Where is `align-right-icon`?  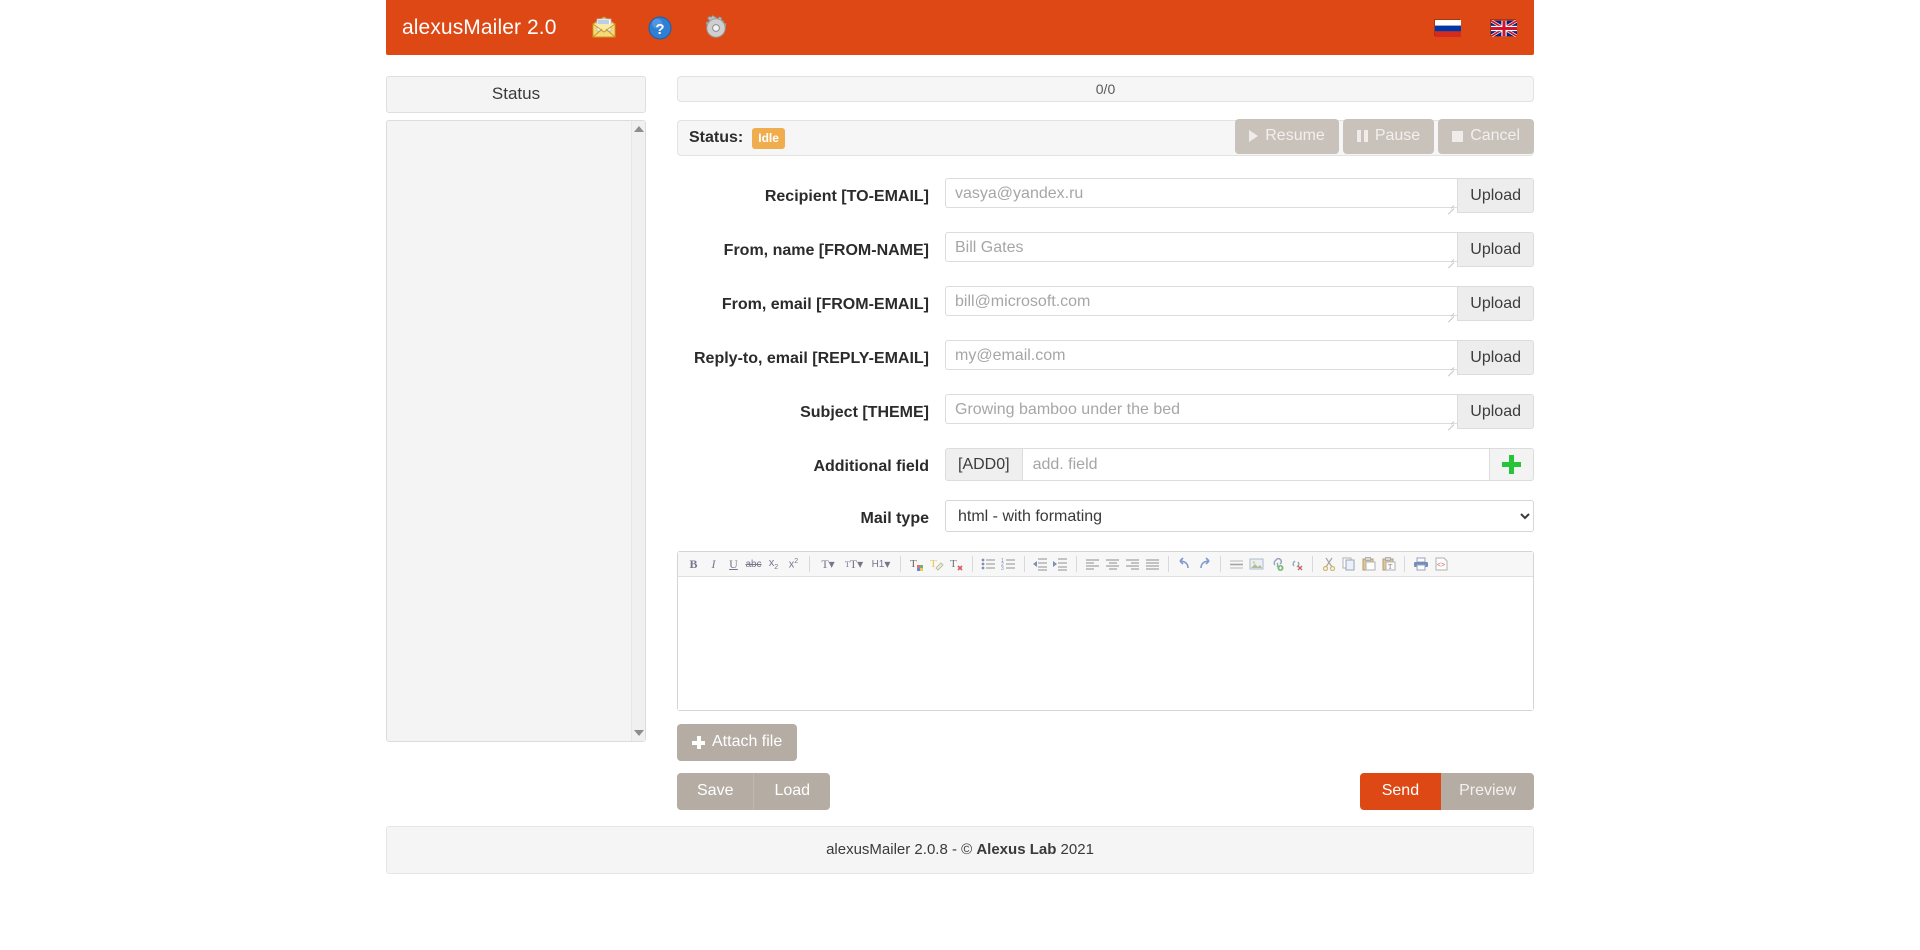
align-right-icon is located at coordinates (1132, 564).